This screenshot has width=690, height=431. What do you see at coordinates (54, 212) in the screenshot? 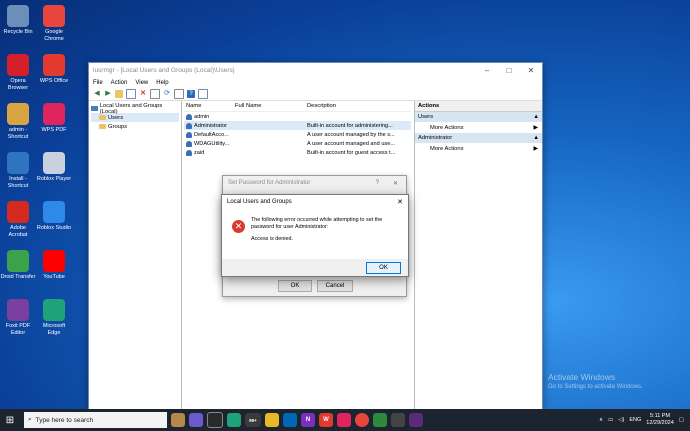
I see `roblox-studio-icon` at bounding box center [54, 212].